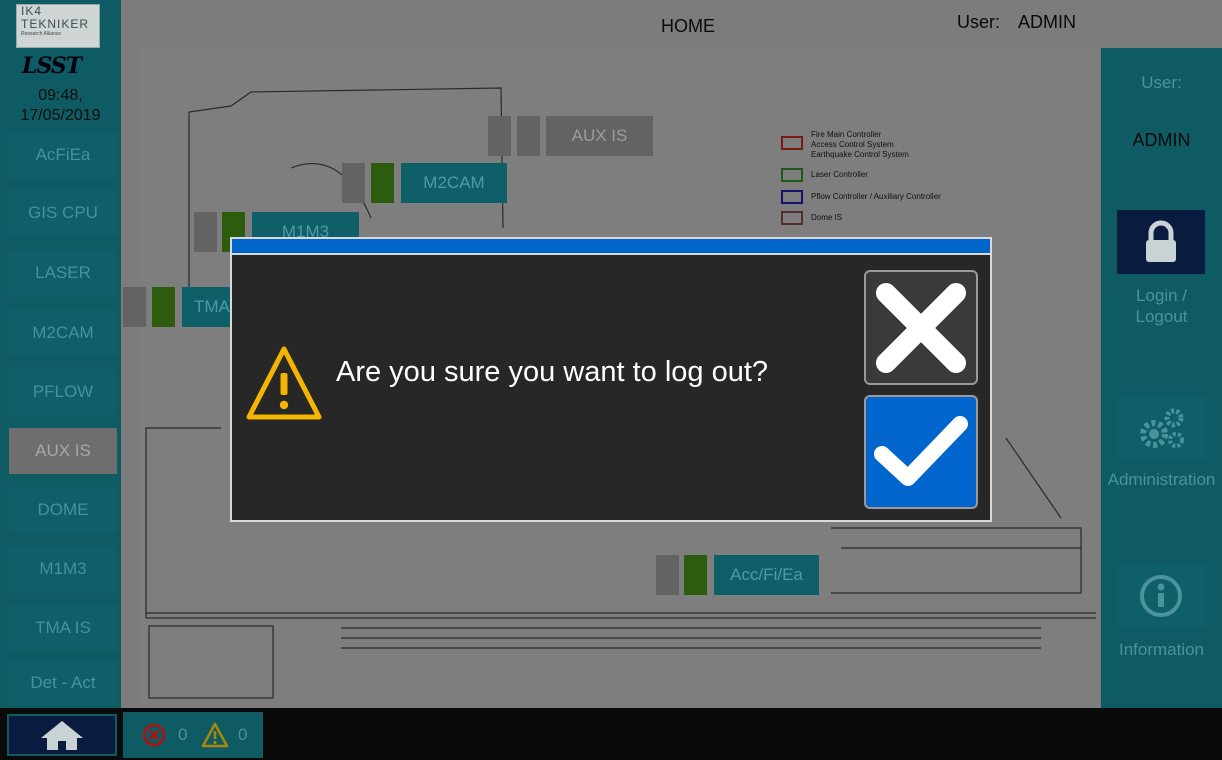 This screenshot has height=760, width=1222. What do you see at coordinates (688, 26) in the screenshot?
I see `page-title: HOME` at bounding box center [688, 26].